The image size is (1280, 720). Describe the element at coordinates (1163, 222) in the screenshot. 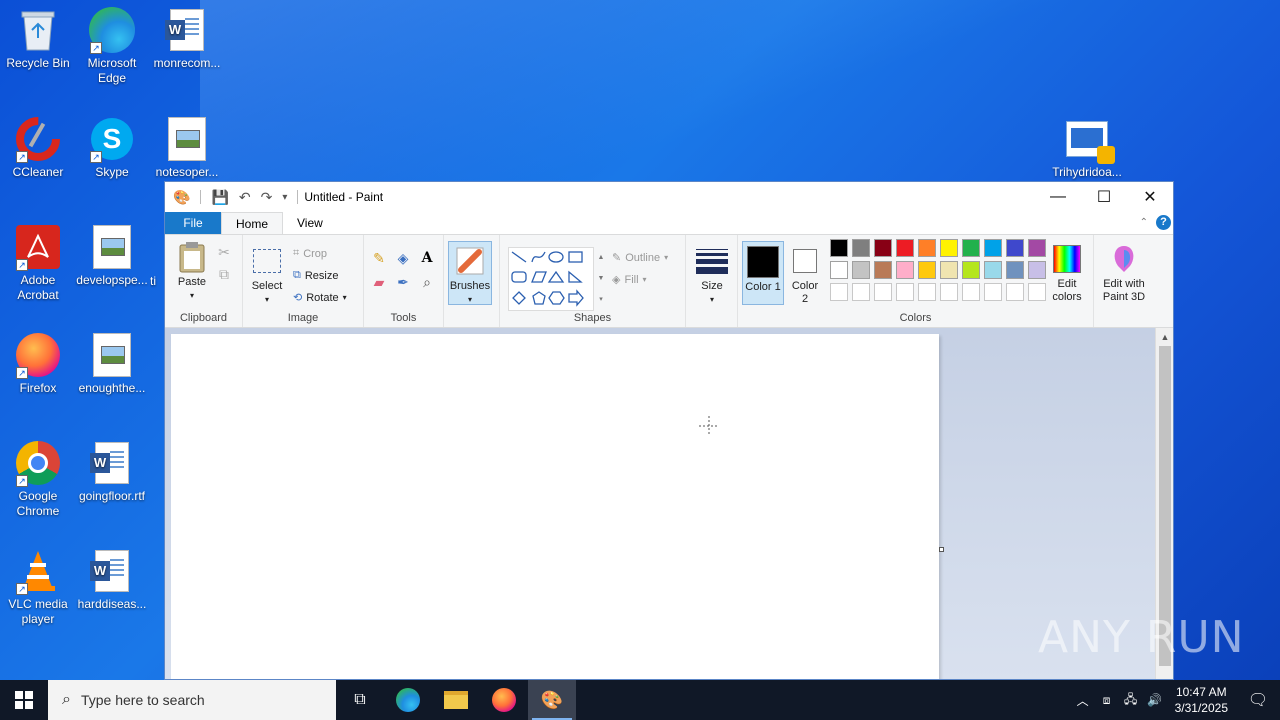

I see `help-icon: ?` at that location.